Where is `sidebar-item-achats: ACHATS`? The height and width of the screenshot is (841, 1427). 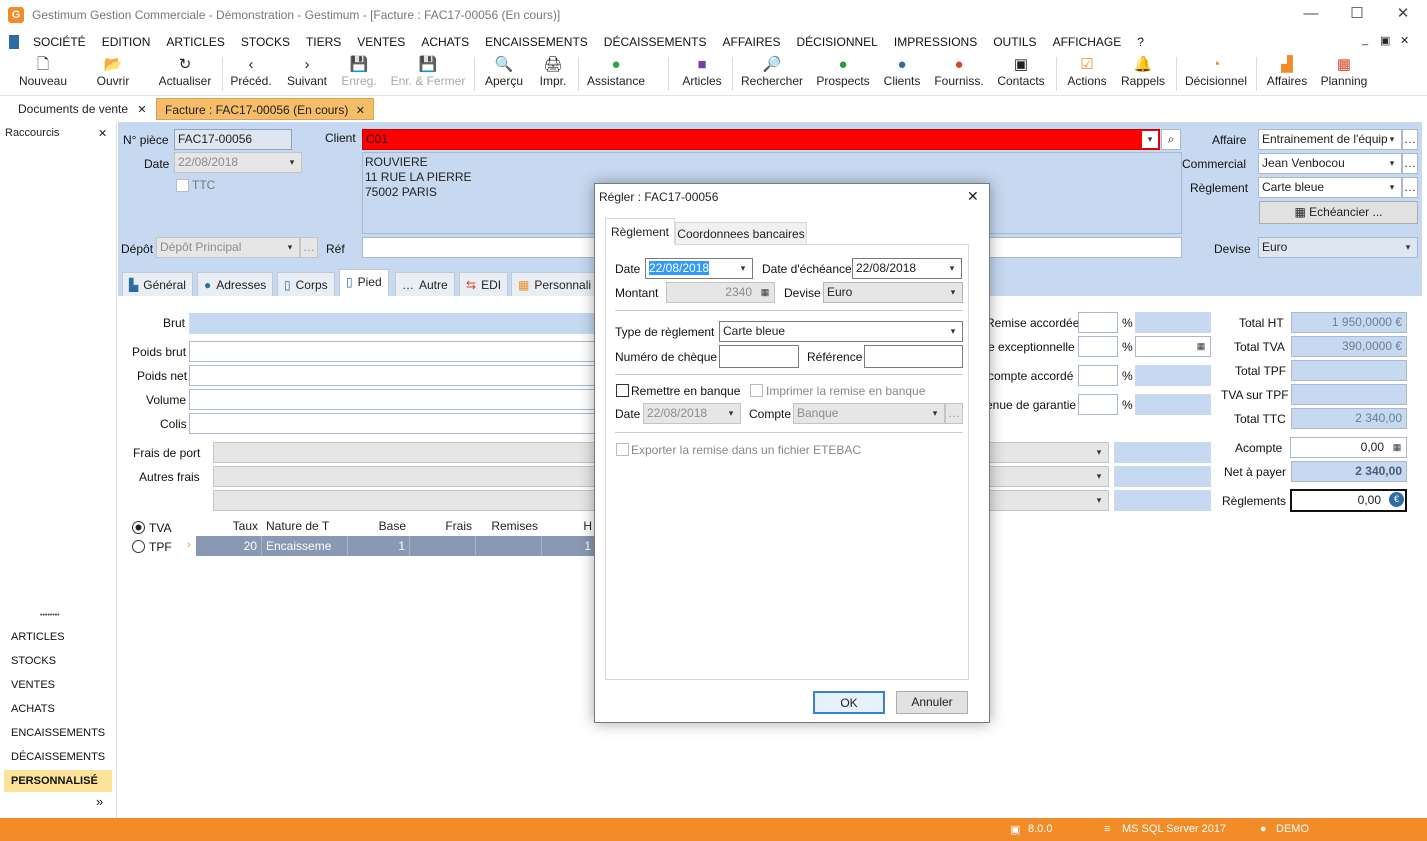
sidebar-item-achats: ACHATS is located at coordinates (58, 709).